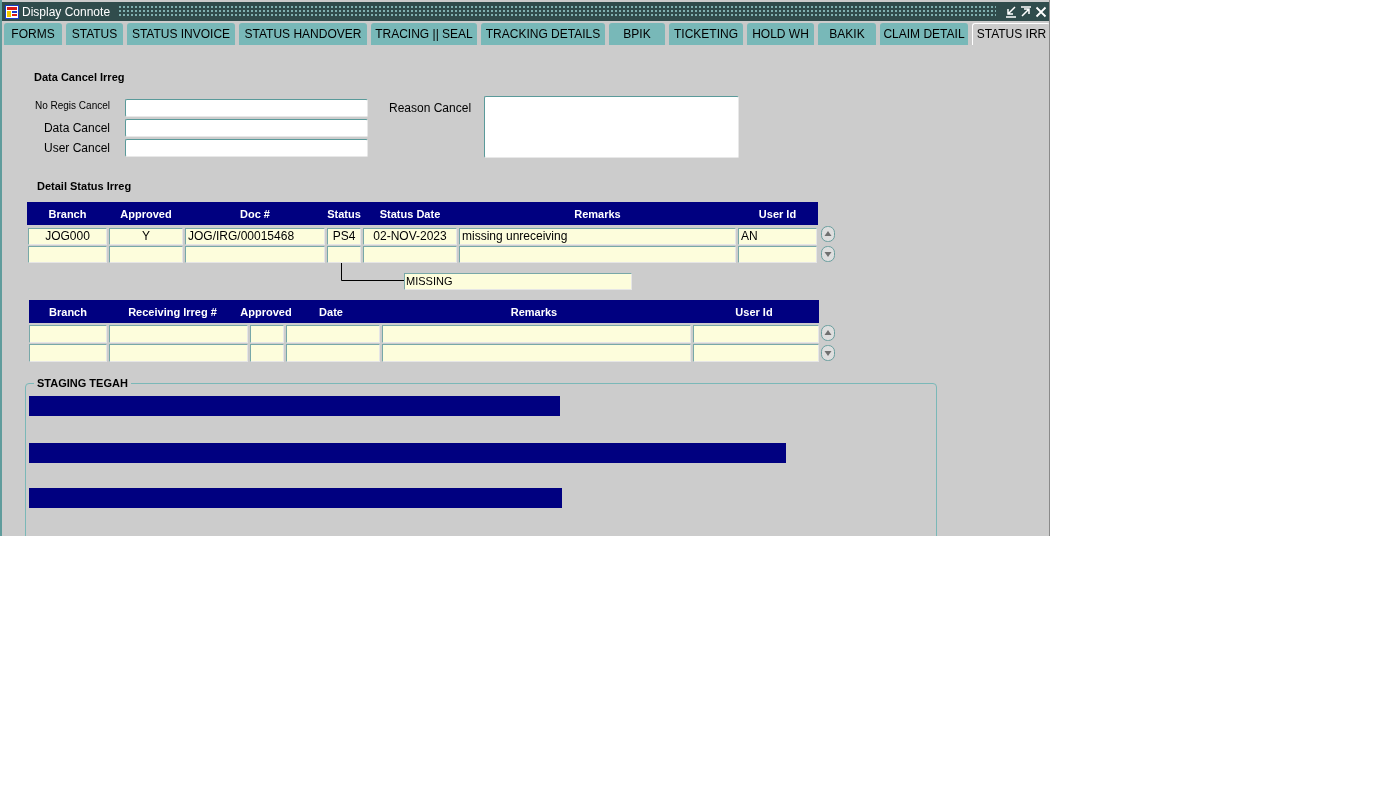 Image resolution: width=1391 pixels, height=803 pixels. Describe the element at coordinates (76, 148) in the screenshot. I see `field-label: User Cancel` at that location.